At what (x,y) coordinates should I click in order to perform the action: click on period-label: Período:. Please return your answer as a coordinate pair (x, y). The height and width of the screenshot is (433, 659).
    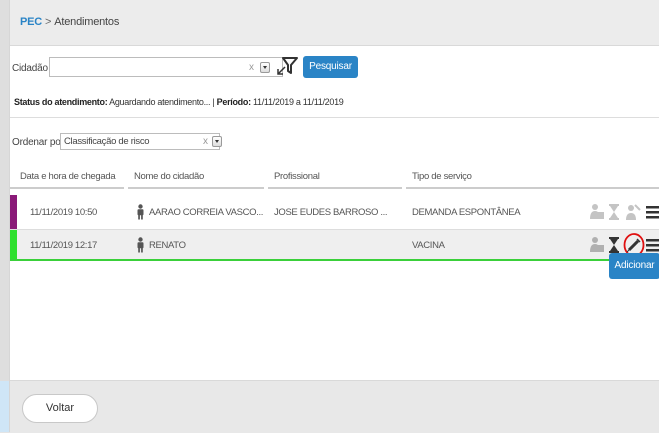
    Looking at the image, I should click on (233, 102).